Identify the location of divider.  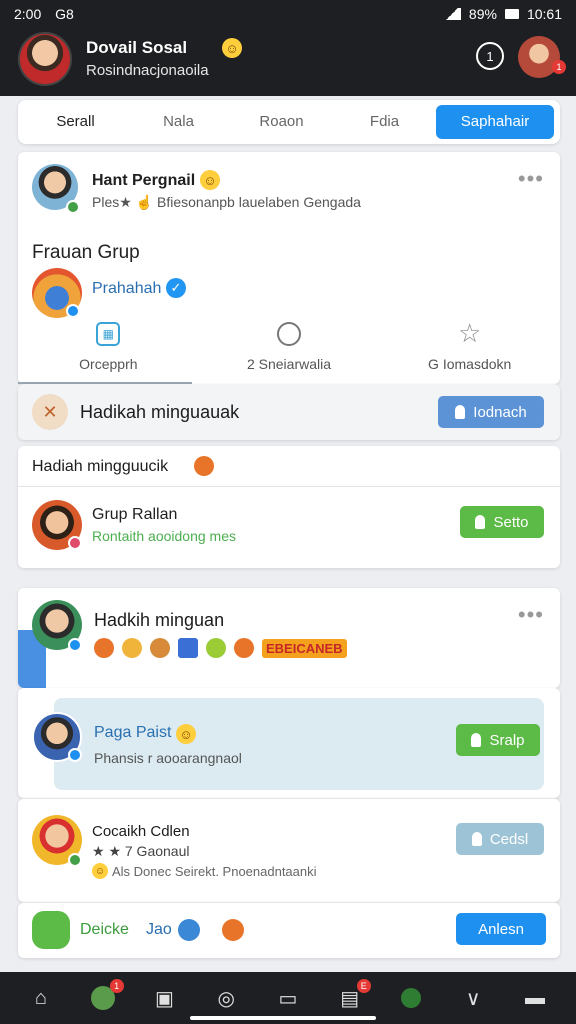
(289, 486).